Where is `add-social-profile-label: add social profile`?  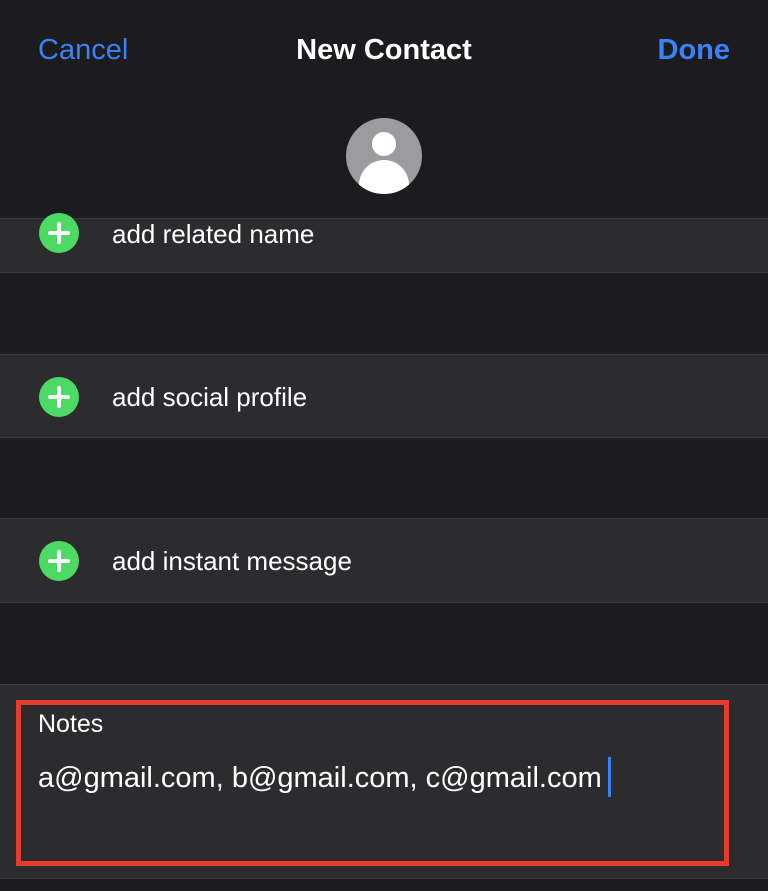
add-social-profile-label: add social profile is located at coordinates (210, 397).